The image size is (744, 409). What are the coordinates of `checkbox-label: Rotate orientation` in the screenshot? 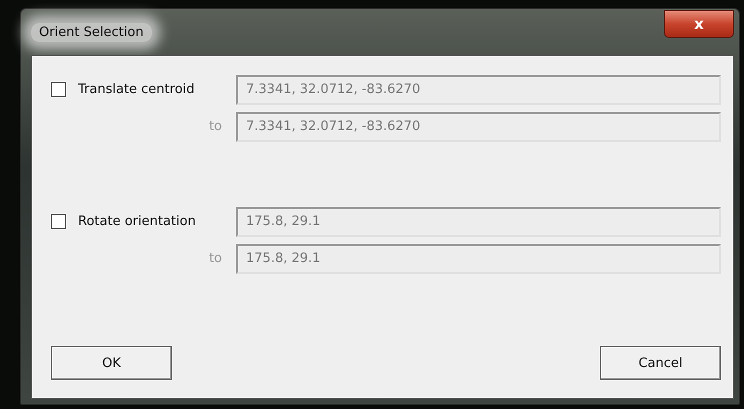 It's located at (137, 221).